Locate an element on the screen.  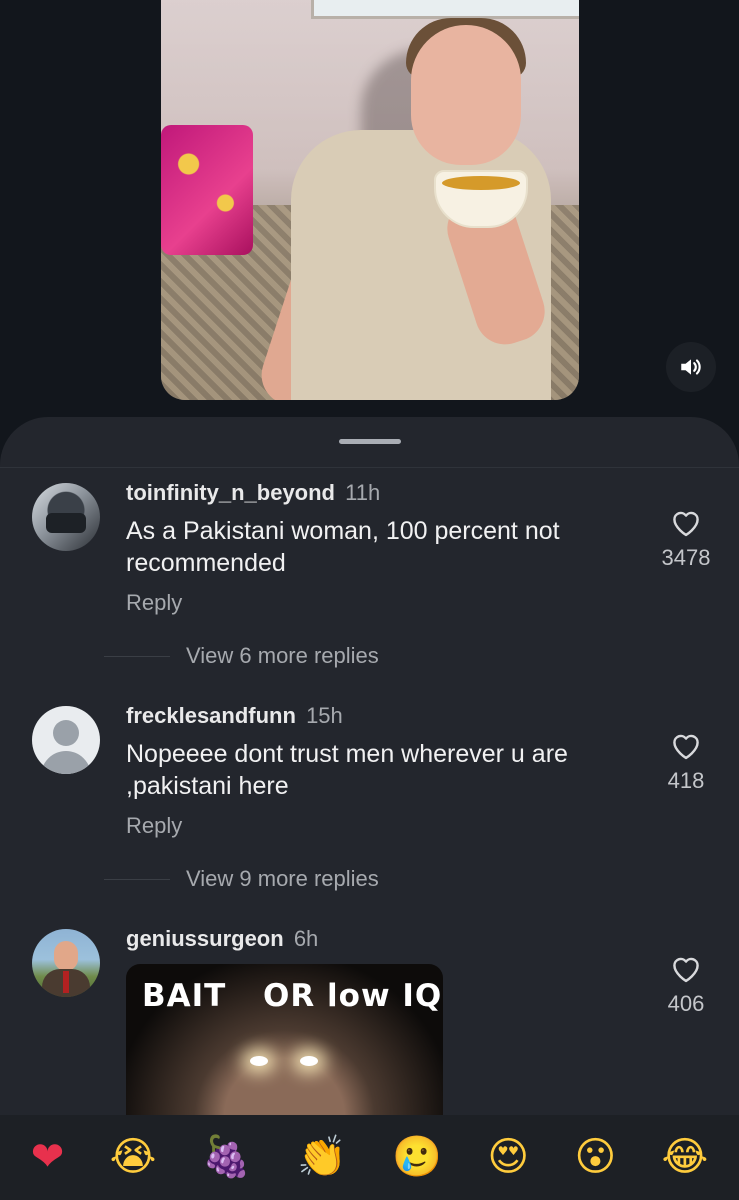
heart-emoji-icon: ❤ is located at coordinates (48, 1157).